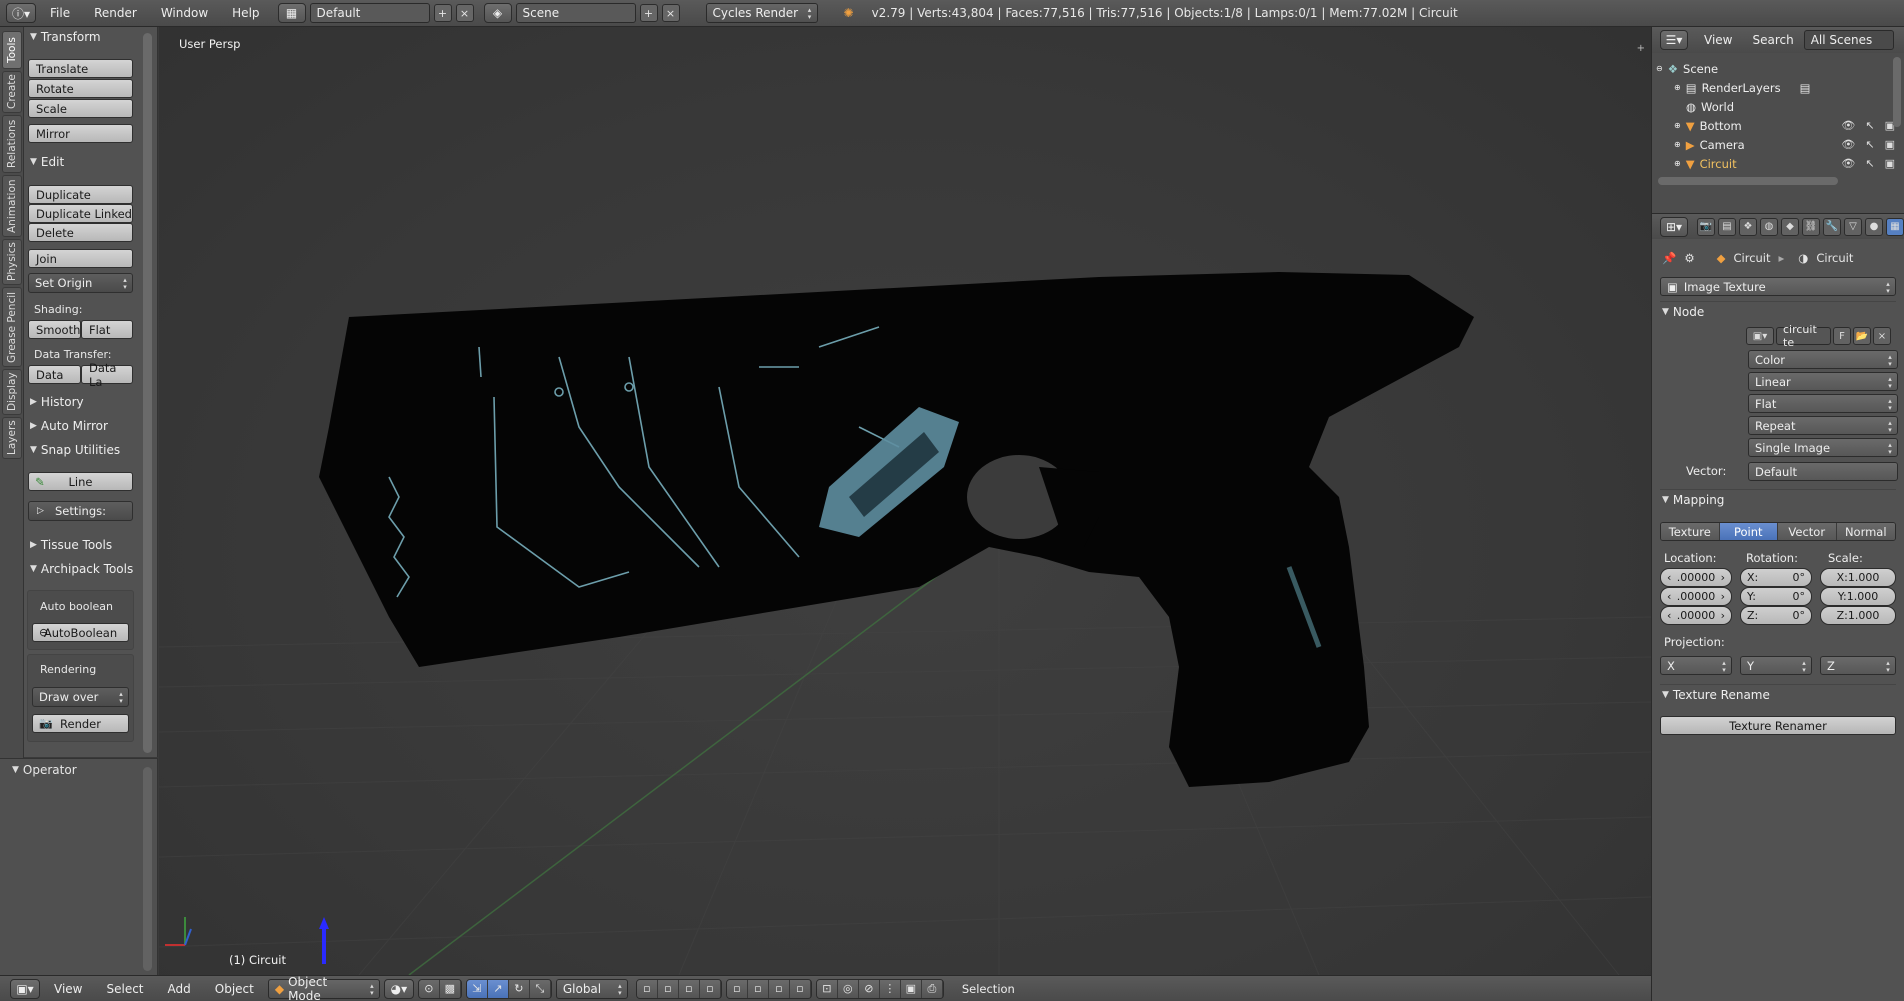 This screenshot has width=1904, height=1001. Describe the element at coordinates (80, 88) in the screenshot. I see `rotate-button: Rotate` at that location.